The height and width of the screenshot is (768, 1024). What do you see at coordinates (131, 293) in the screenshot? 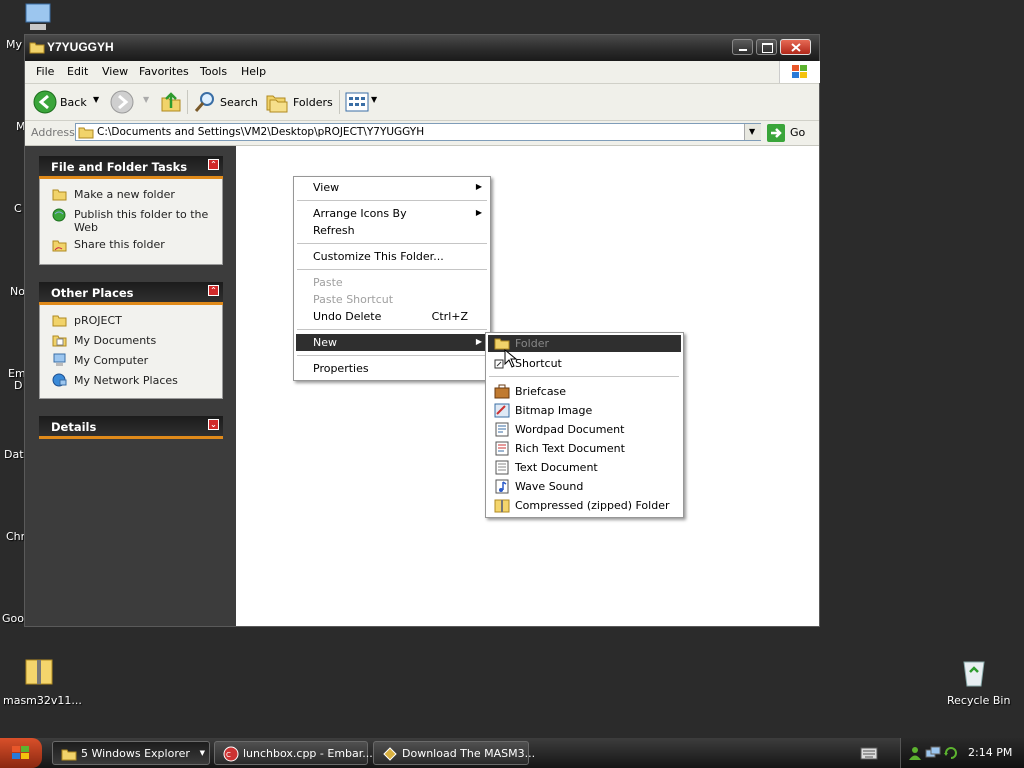
I see `other-places-header: Other Places ⌃` at bounding box center [131, 293].